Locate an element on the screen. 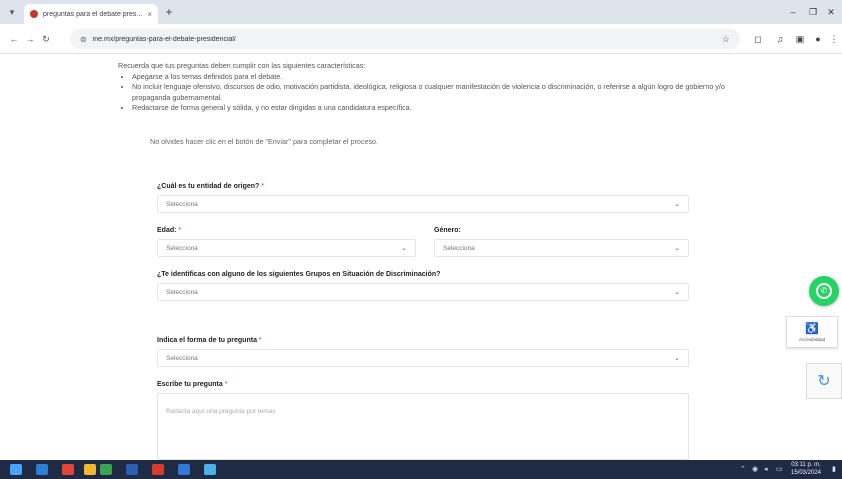 Image resolution: width=842 pixels, height=479 pixels. tab-close-icon: × is located at coordinates (149, 14).